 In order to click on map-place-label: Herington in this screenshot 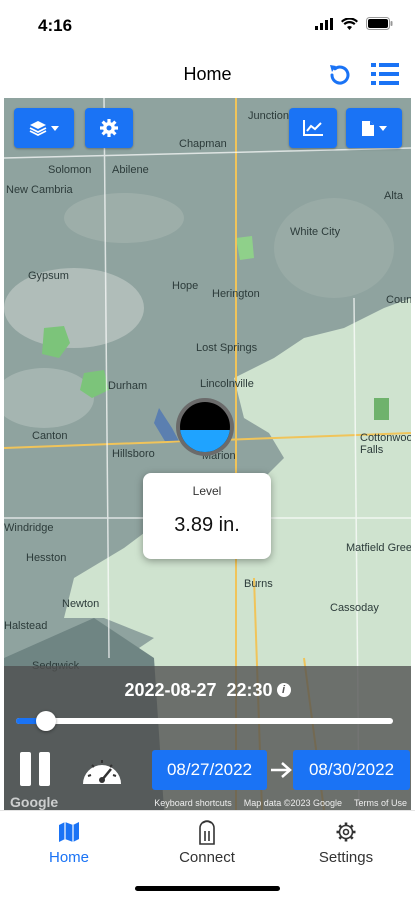, I will do `click(236, 294)`.